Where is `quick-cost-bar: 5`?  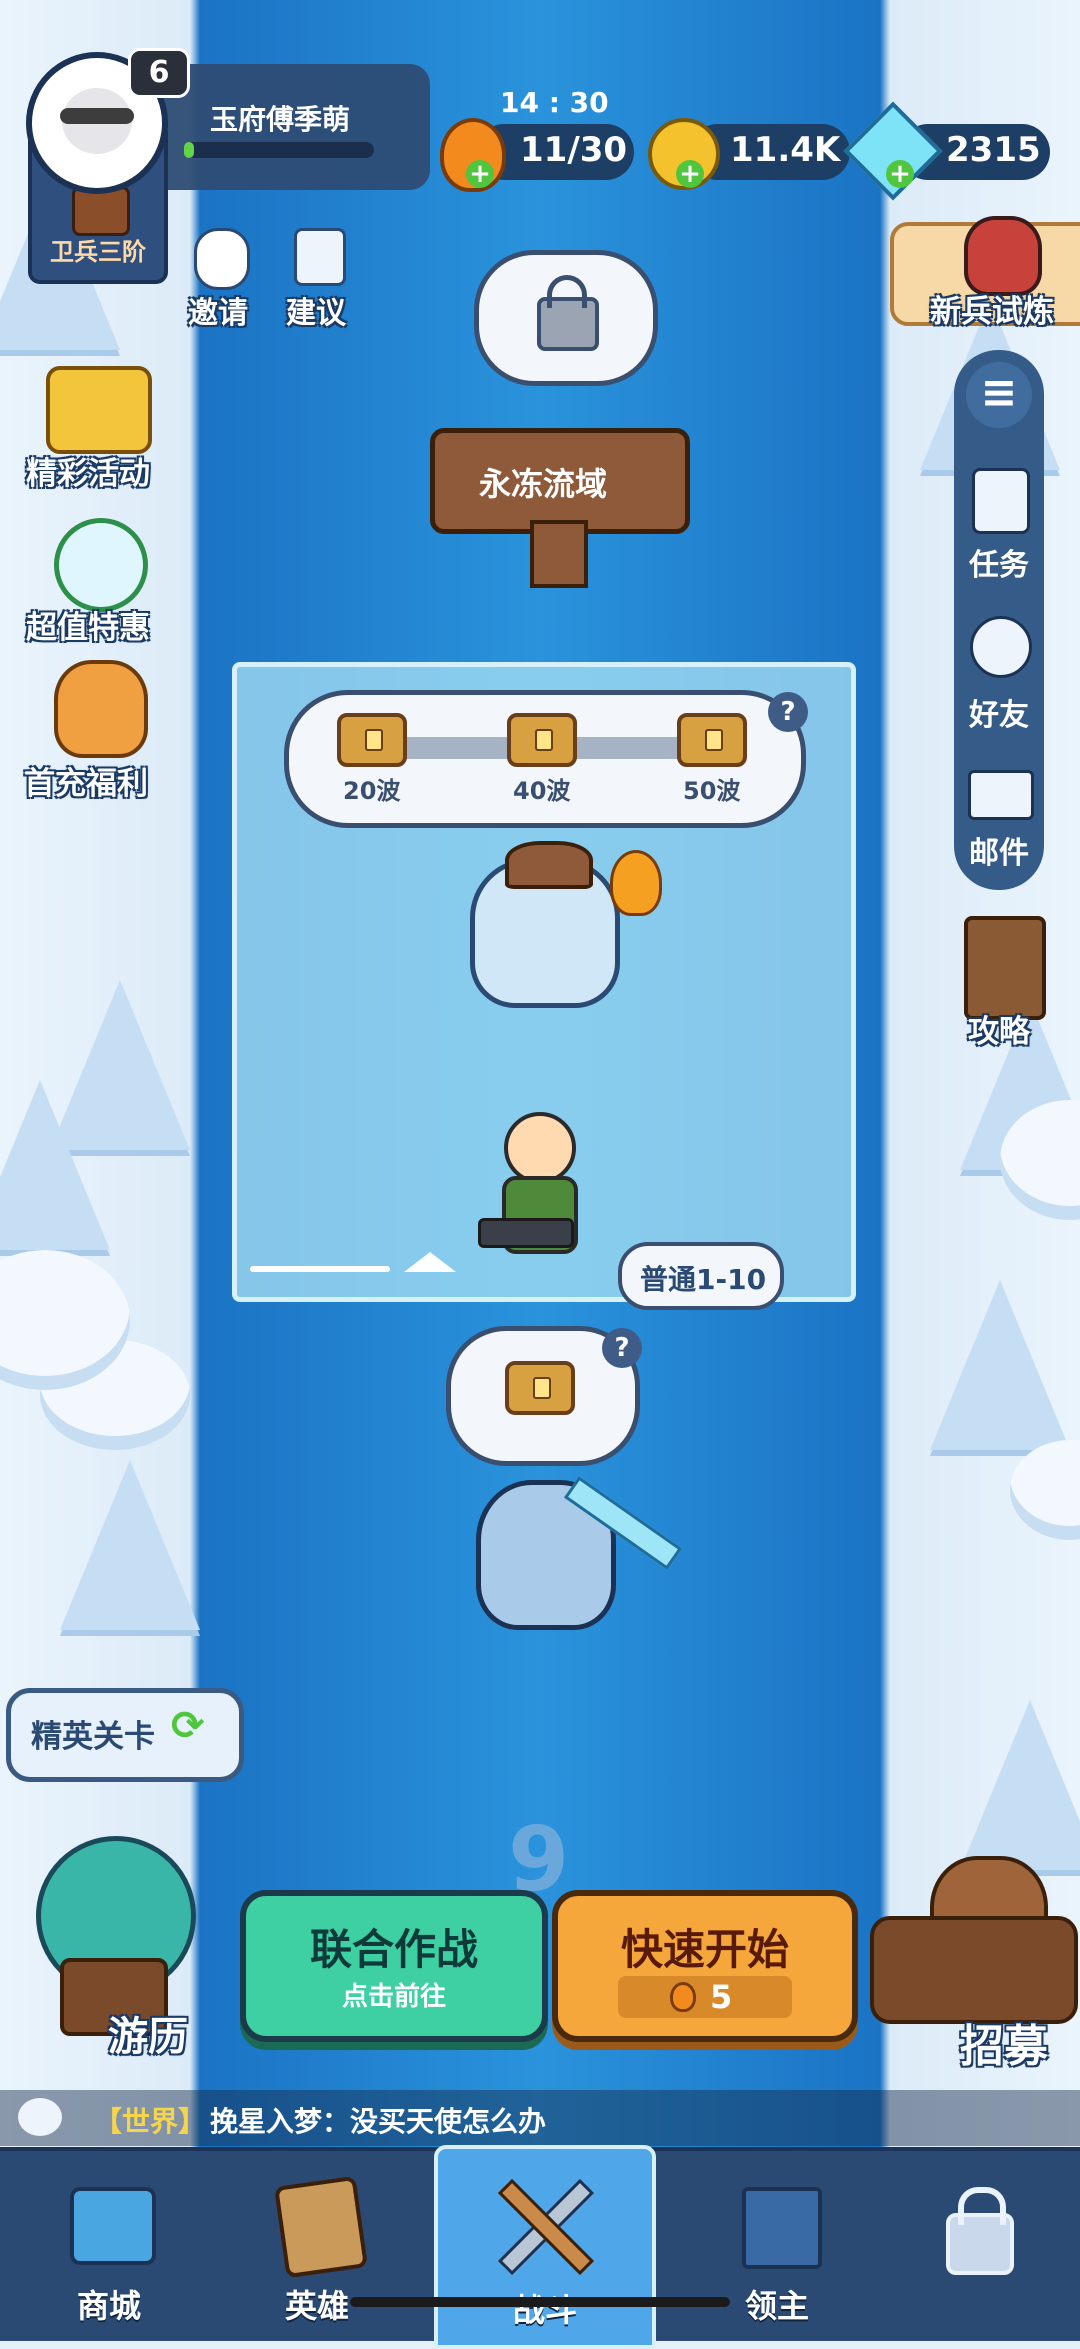
quick-cost-bar: 5 is located at coordinates (705, 1997).